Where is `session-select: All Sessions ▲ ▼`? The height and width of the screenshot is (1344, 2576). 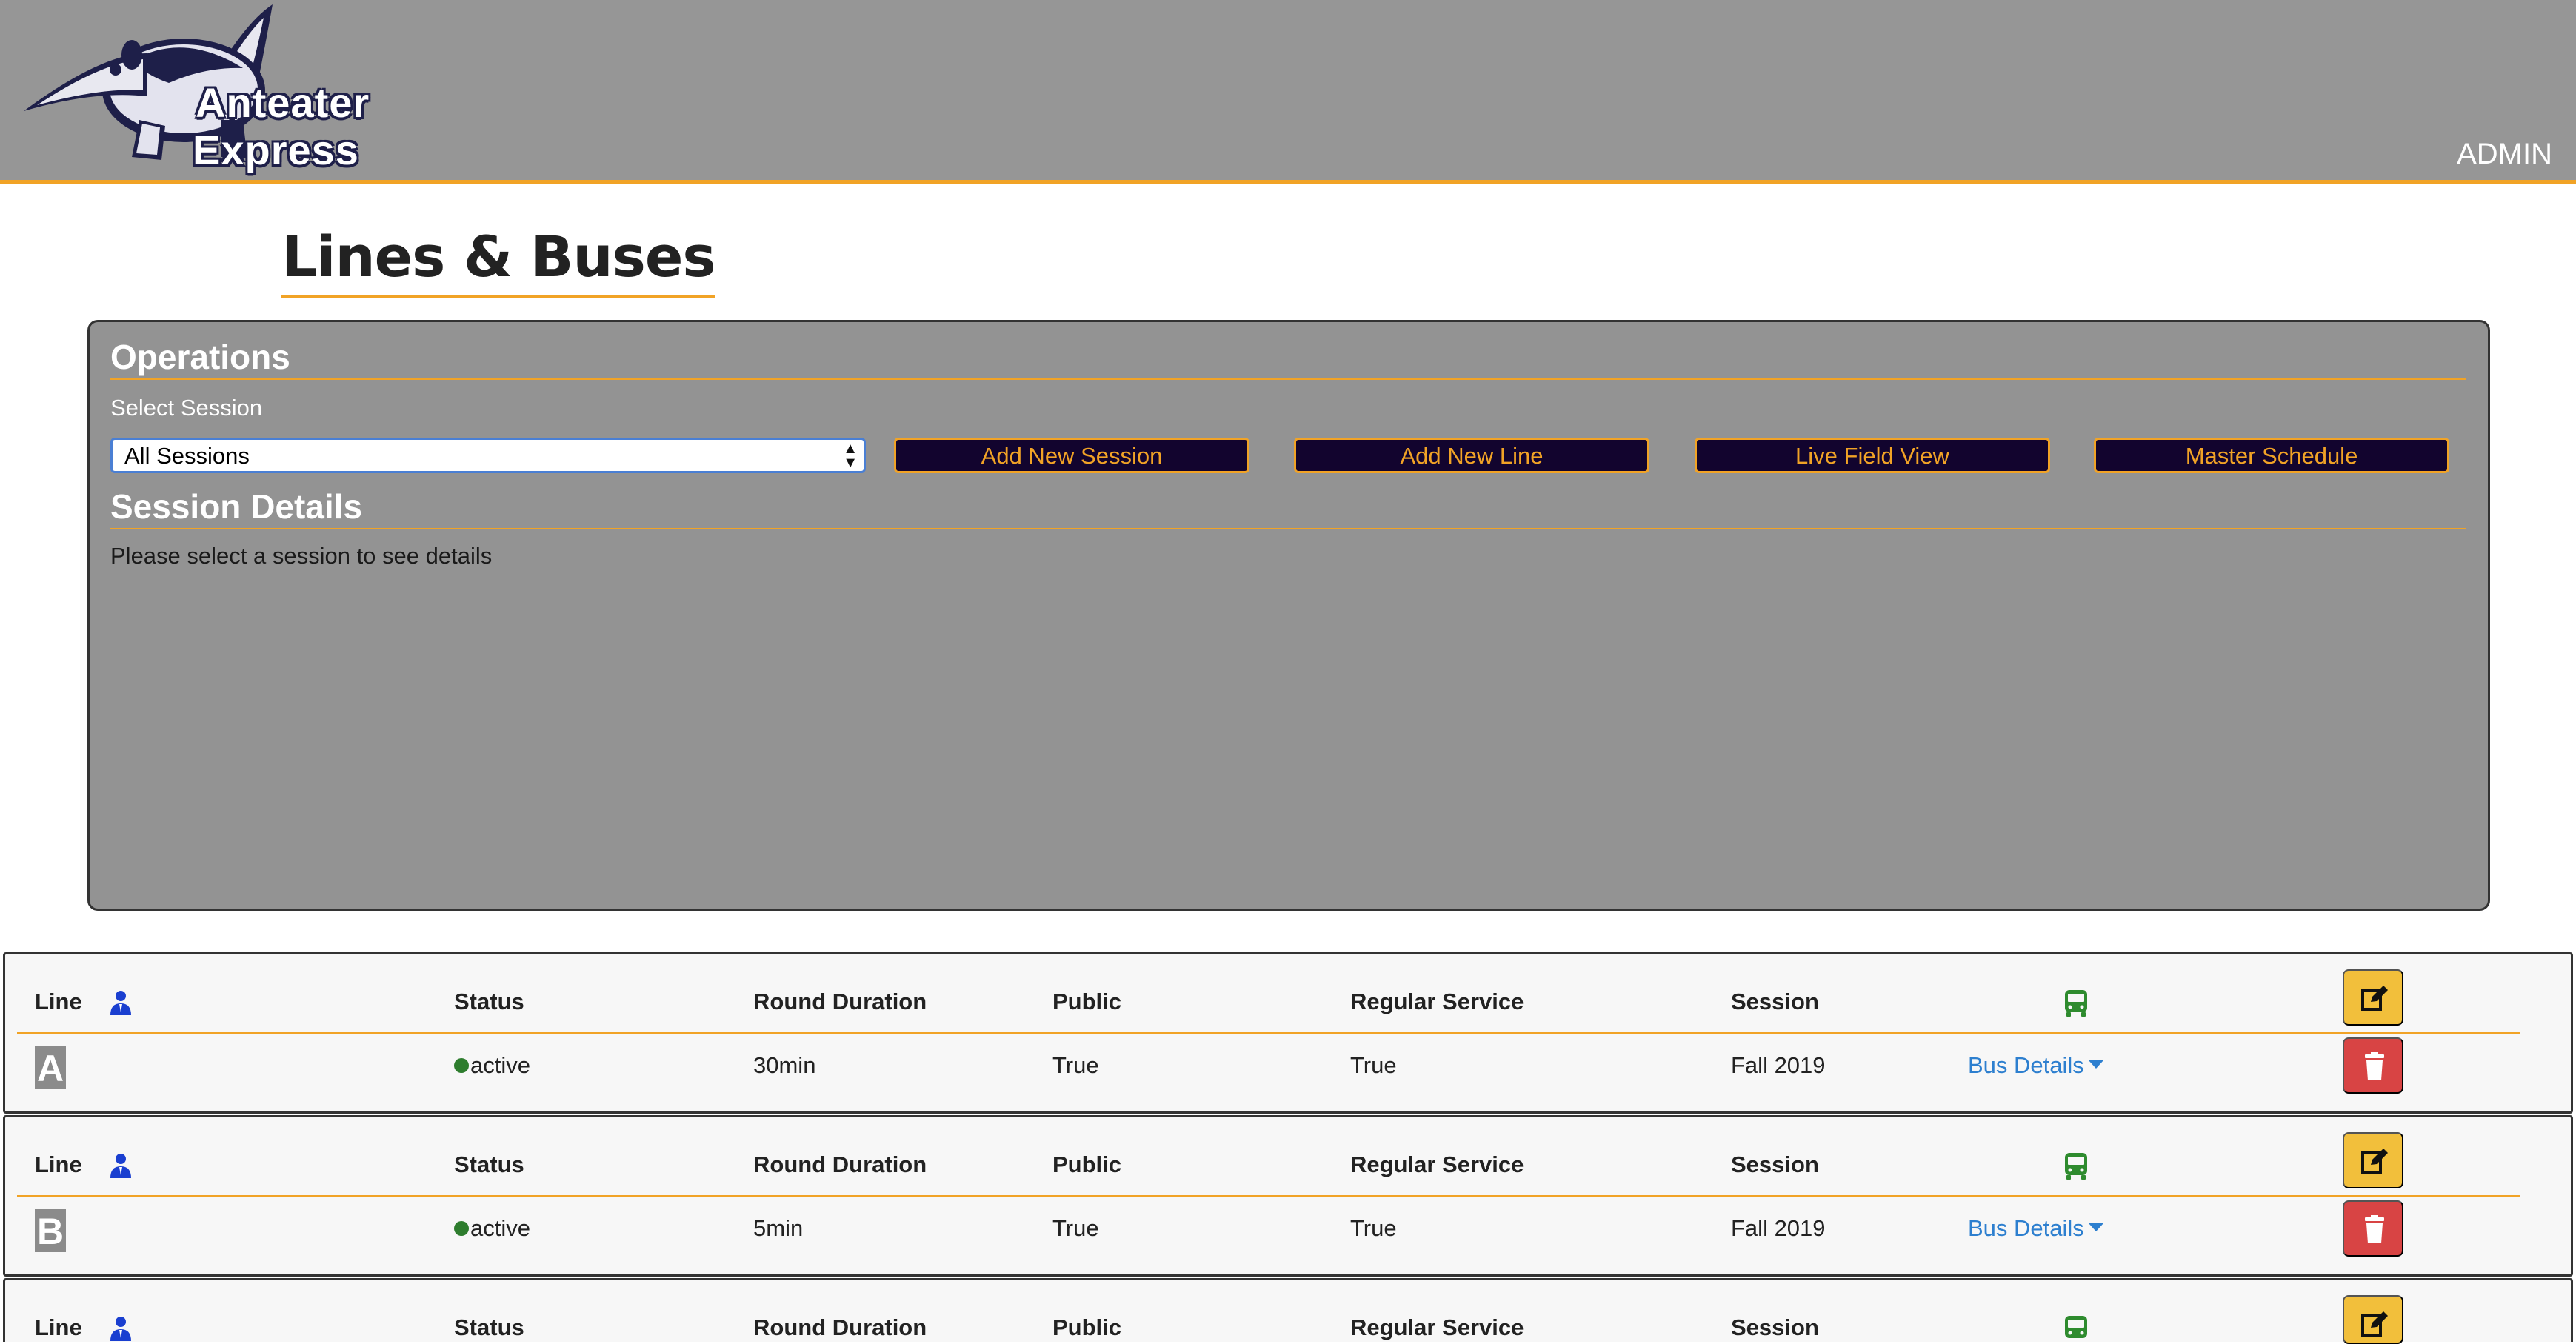 session-select: All Sessions ▲ ▼ is located at coordinates (488, 455).